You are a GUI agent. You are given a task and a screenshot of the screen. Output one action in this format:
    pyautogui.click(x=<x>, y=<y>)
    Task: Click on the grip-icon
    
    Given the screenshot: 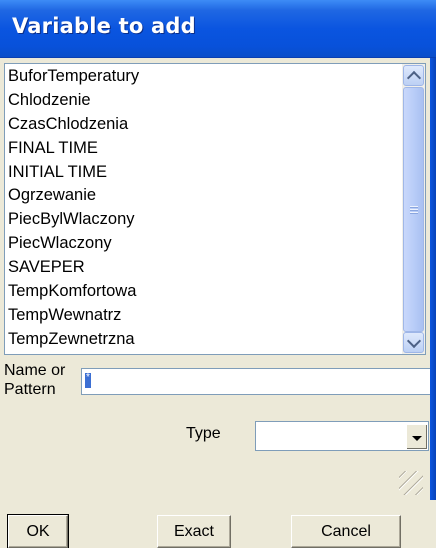 What is the action you would take?
    pyautogui.click(x=414, y=210)
    